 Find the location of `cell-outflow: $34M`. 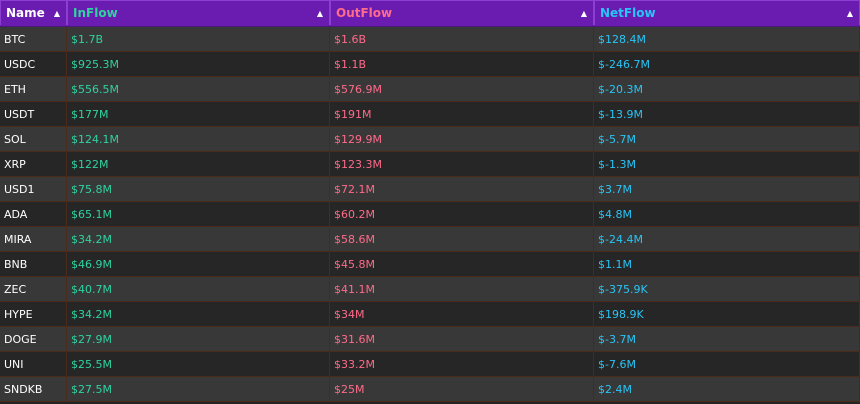

cell-outflow: $34M is located at coordinates (462, 314).